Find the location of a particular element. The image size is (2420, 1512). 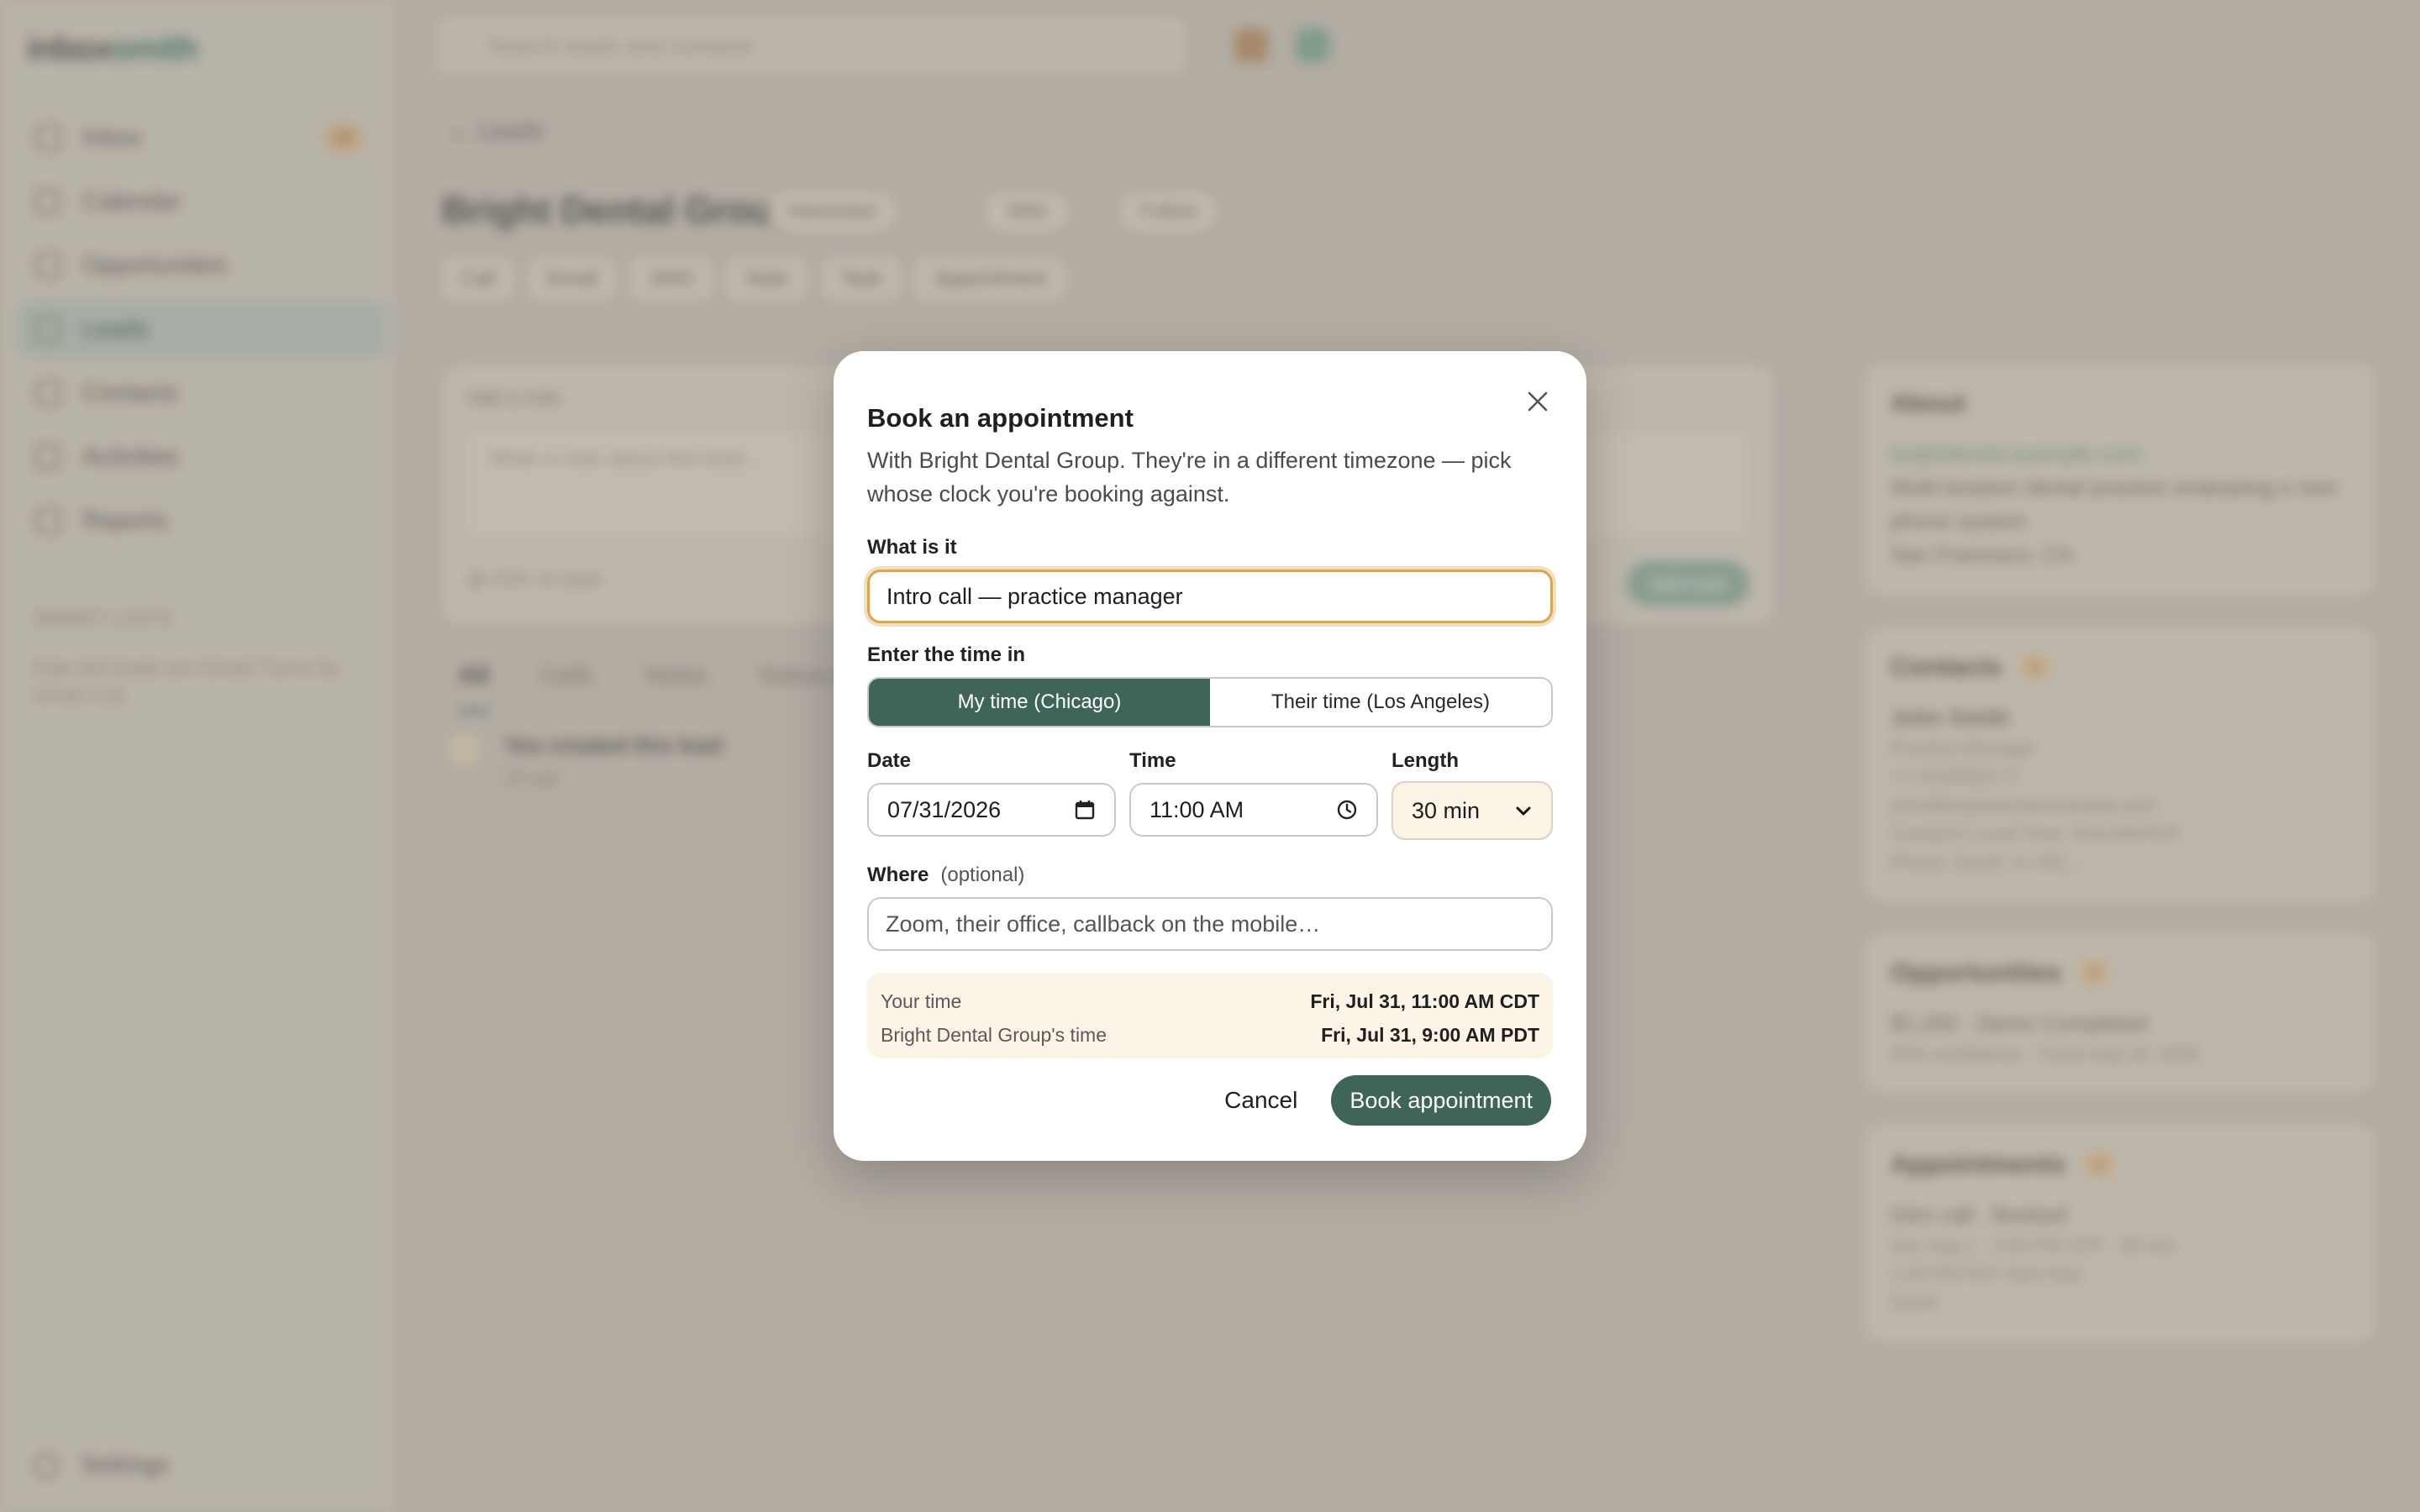

your-time-value: Fri, Jul 31, 11:00 AM CDT is located at coordinates (1424, 1001).